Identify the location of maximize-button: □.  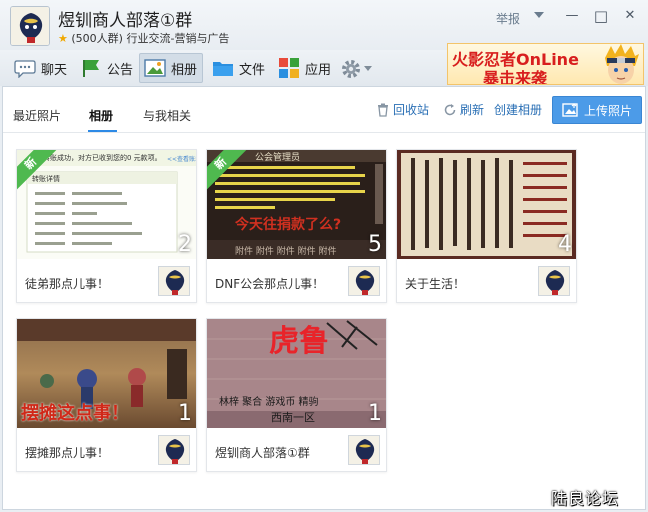
(601, 16).